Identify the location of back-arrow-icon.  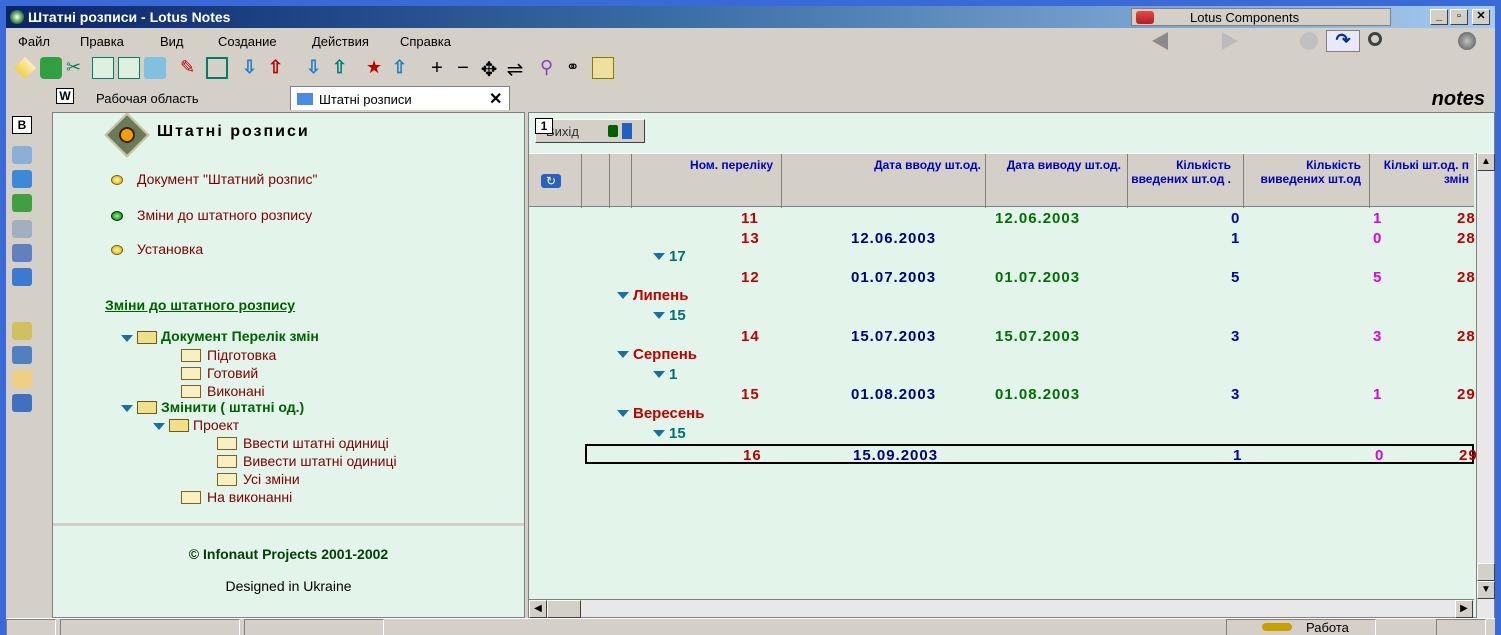
(1160, 41).